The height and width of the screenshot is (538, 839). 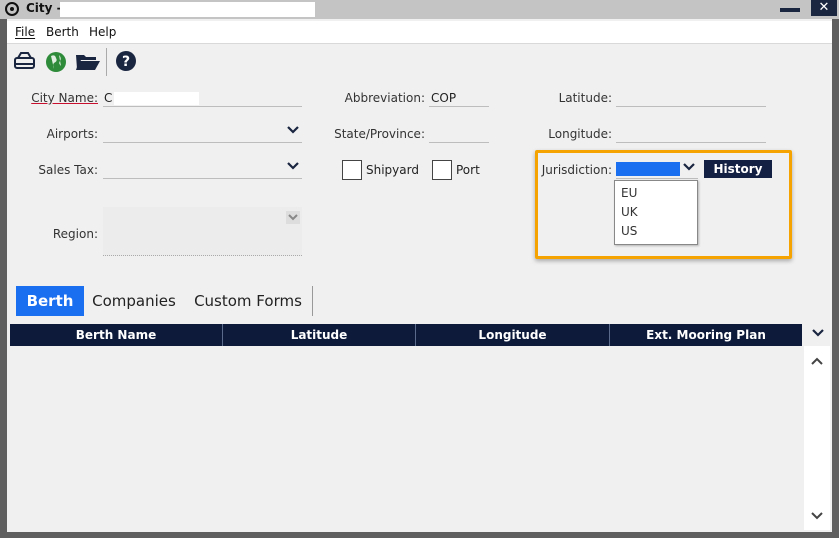 I want to click on port-checkbox, so click(x=442, y=170).